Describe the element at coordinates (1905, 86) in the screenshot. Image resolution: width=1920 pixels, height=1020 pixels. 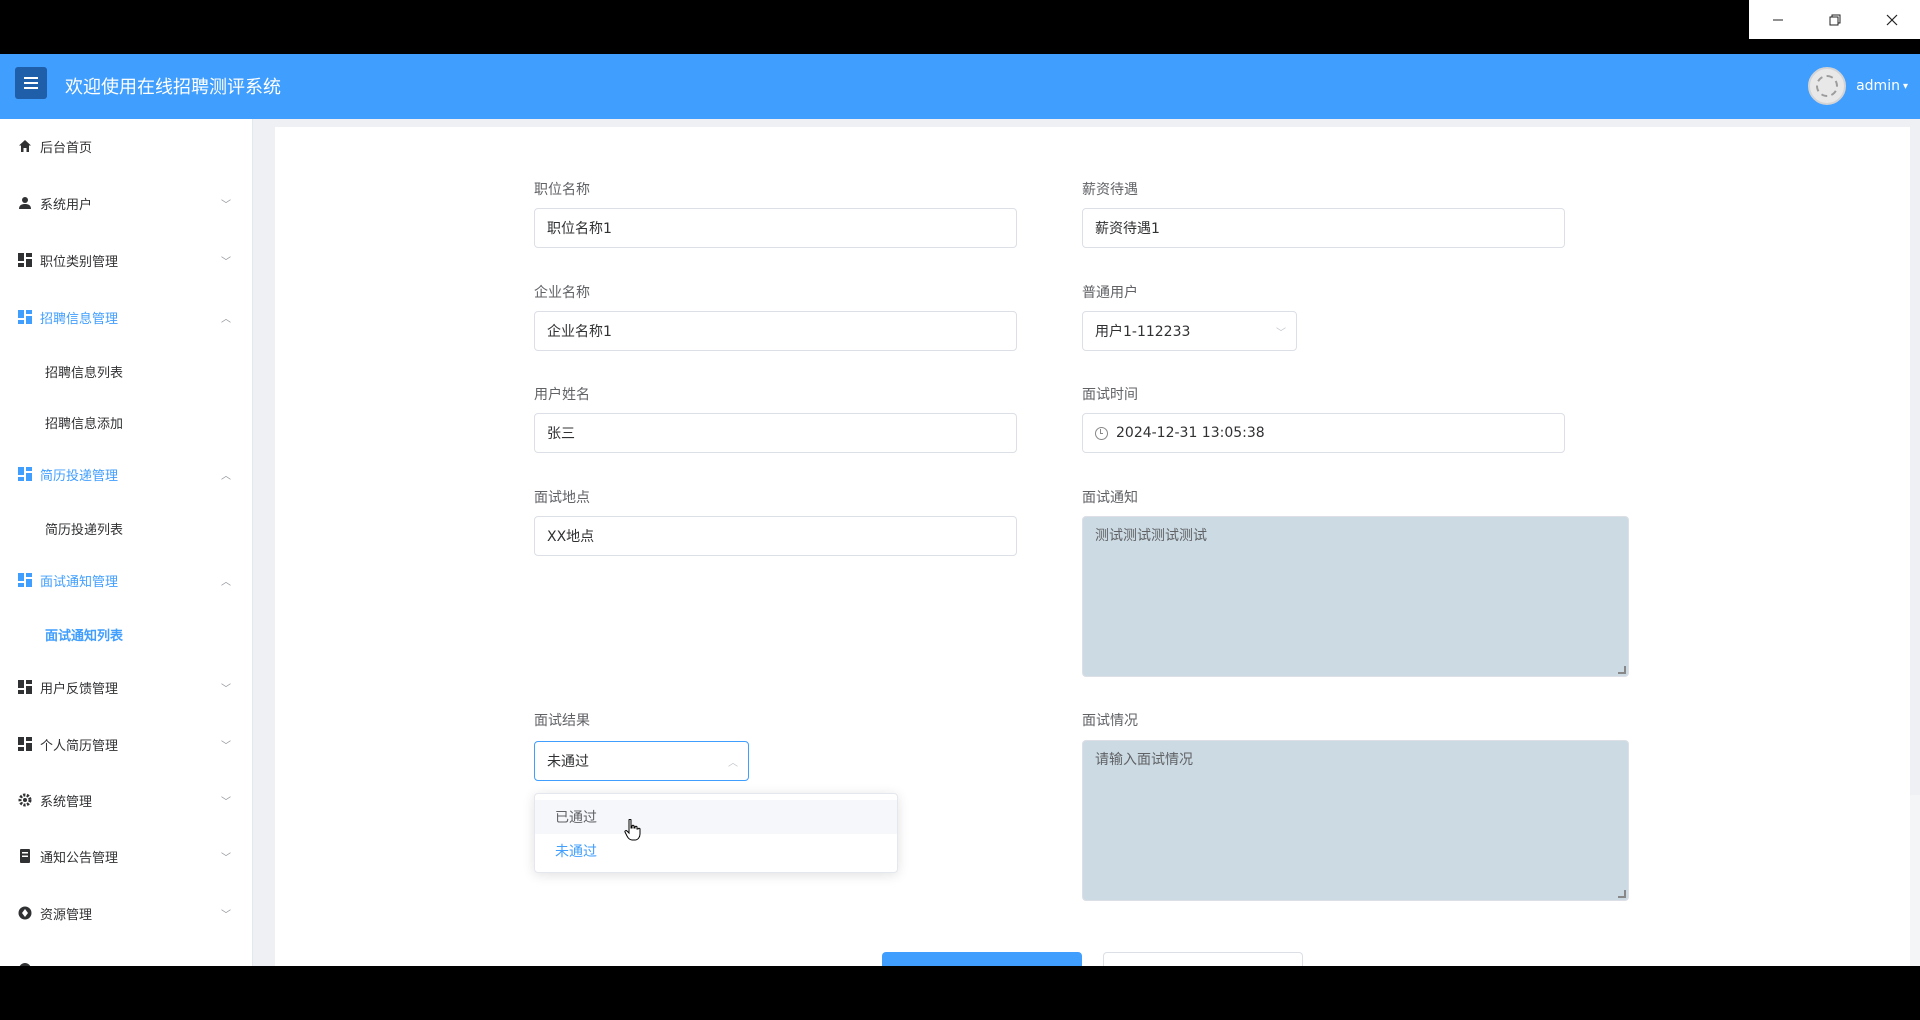
I see `chevron-down-icon: ▾` at that location.